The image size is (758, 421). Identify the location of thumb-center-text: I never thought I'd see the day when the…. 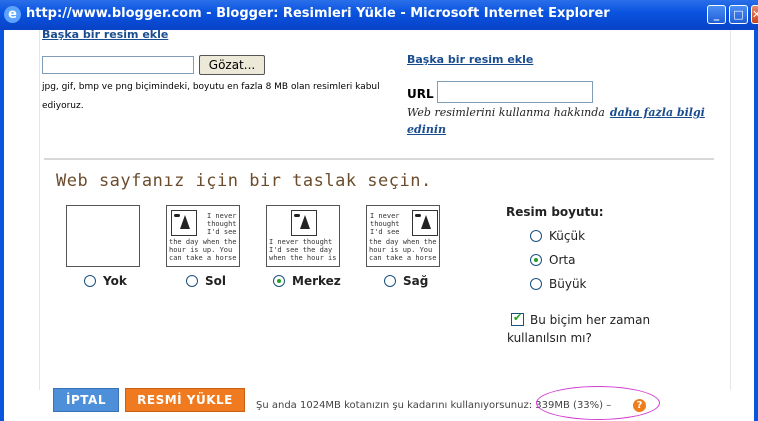
(303, 250).